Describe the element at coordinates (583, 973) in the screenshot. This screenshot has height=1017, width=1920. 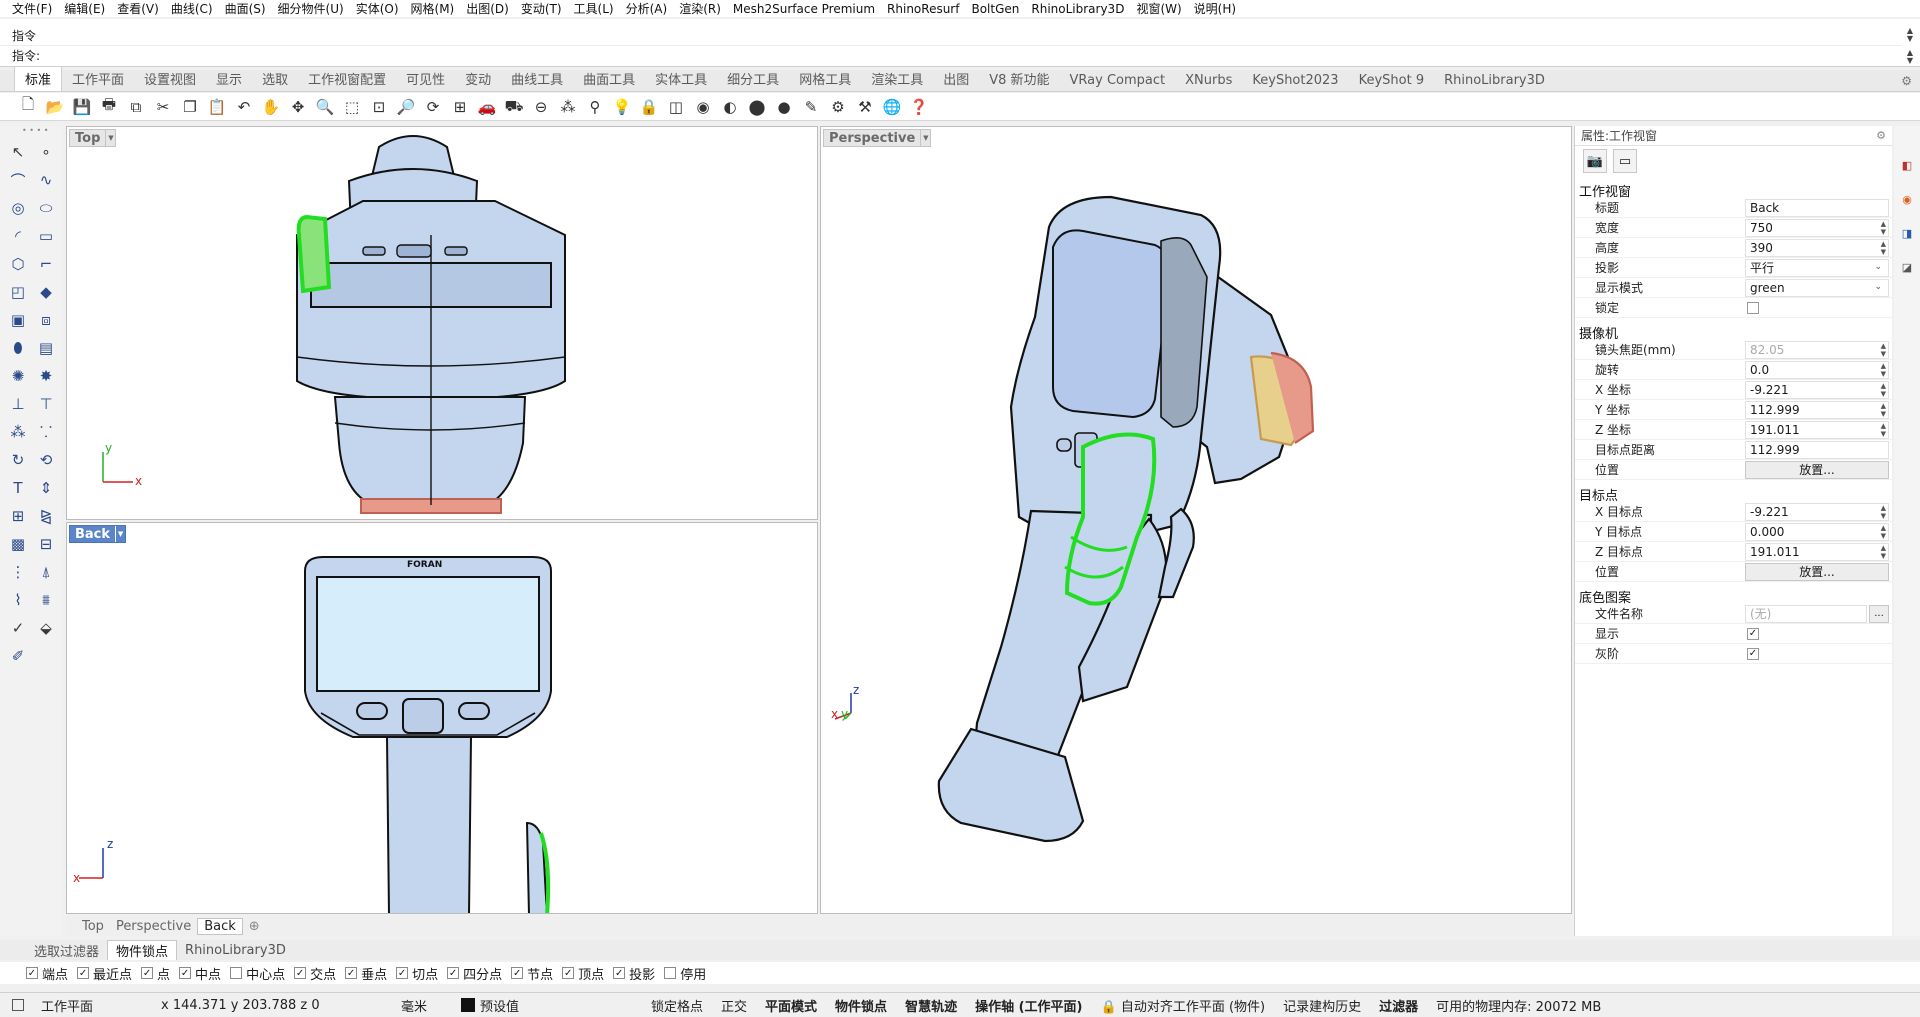
I see `osnap-vertex: ✓ 顶点` at that location.